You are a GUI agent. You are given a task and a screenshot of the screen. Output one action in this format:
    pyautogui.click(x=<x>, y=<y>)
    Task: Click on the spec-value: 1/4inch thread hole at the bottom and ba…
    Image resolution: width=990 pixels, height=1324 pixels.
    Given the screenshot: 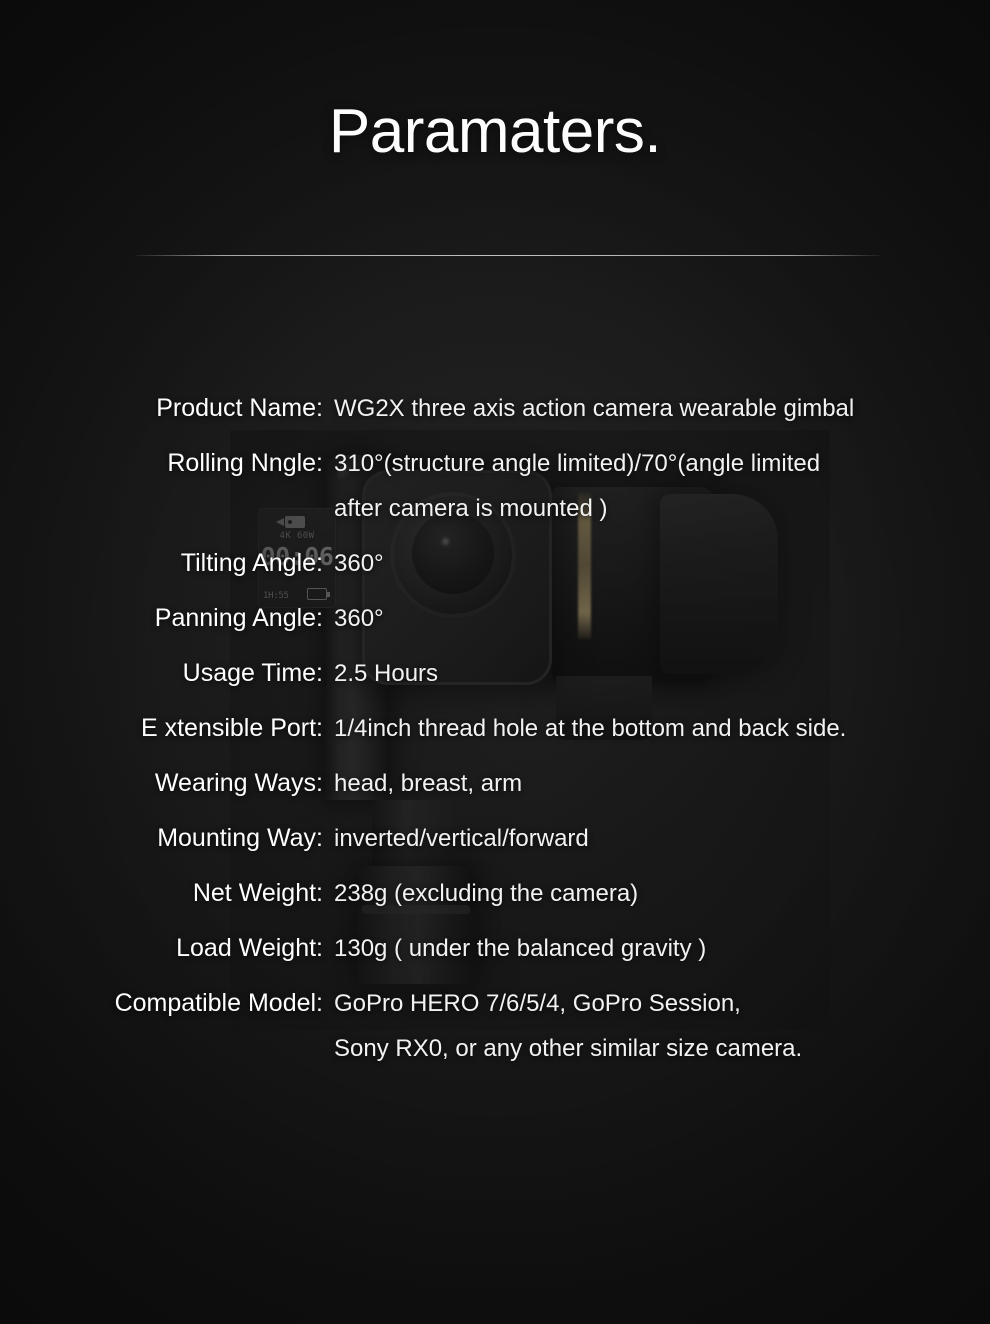 What is the action you would take?
    pyautogui.click(x=590, y=728)
    